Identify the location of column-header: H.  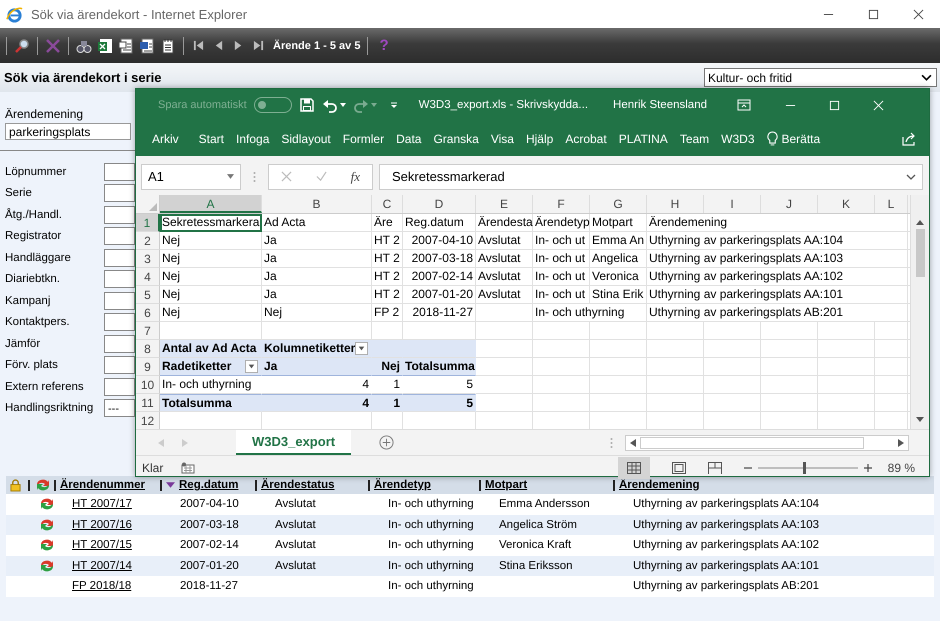
(675, 204).